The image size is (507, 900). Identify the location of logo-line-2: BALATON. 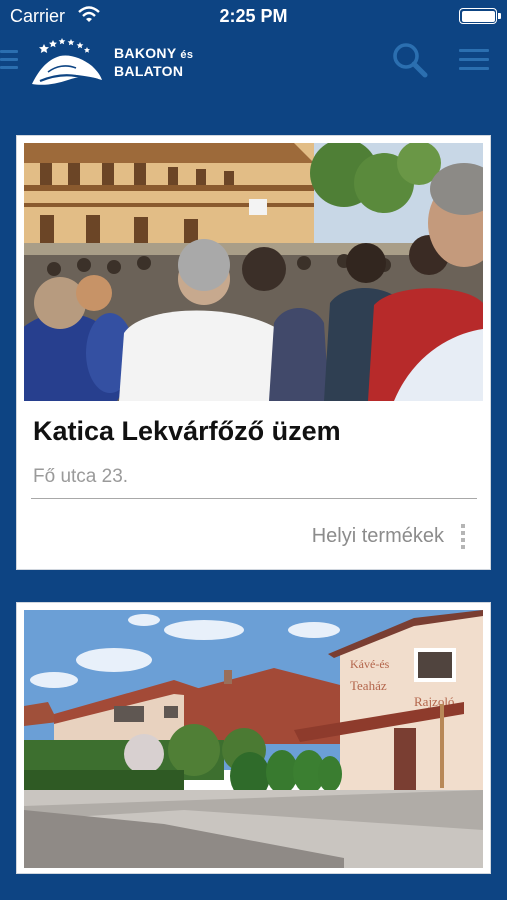
(149, 71).